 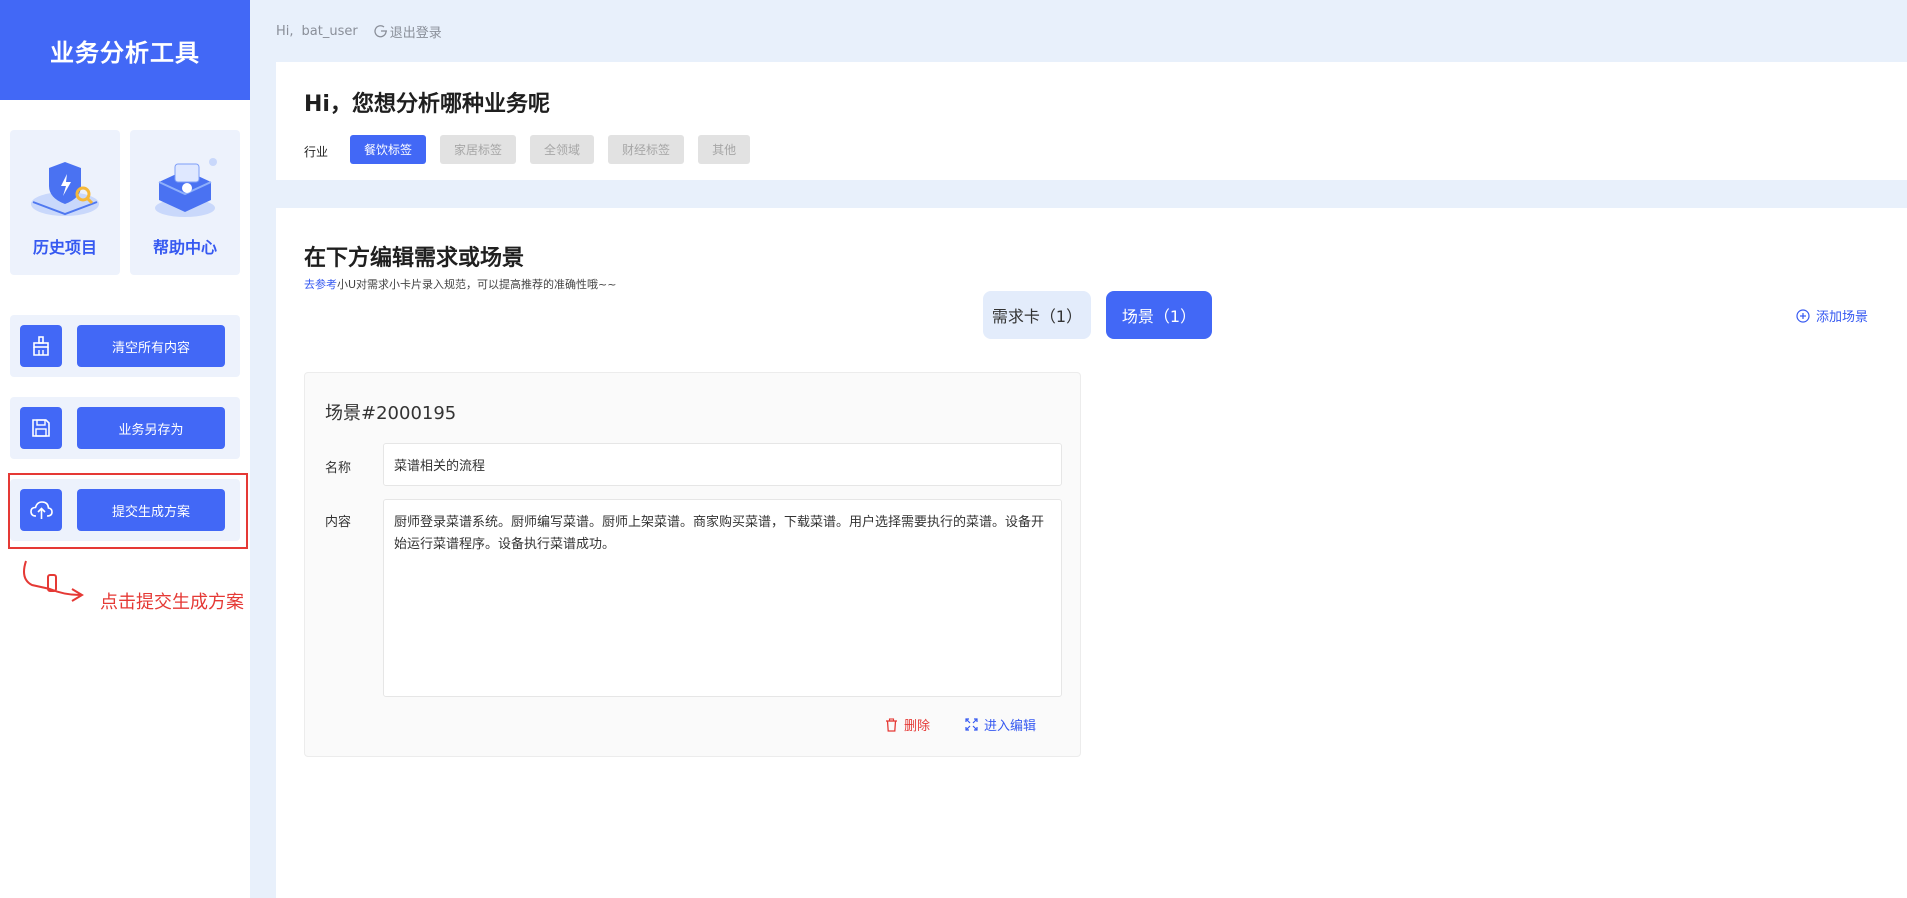 I want to click on industry-label: 行业, so click(x=316, y=152).